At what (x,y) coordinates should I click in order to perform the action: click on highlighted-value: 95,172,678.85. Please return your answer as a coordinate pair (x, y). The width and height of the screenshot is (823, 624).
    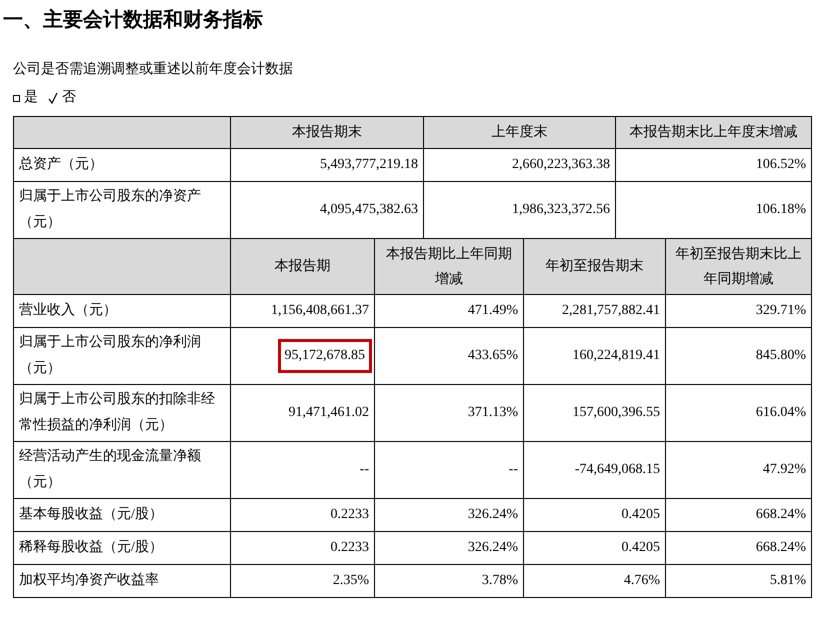
    Looking at the image, I should click on (324, 355).